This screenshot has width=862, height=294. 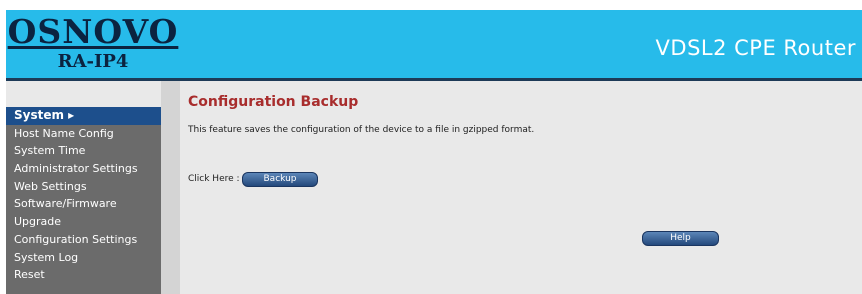 What do you see at coordinates (93, 61) in the screenshot?
I see `logo-model-text: RA-IP4` at bounding box center [93, 61].